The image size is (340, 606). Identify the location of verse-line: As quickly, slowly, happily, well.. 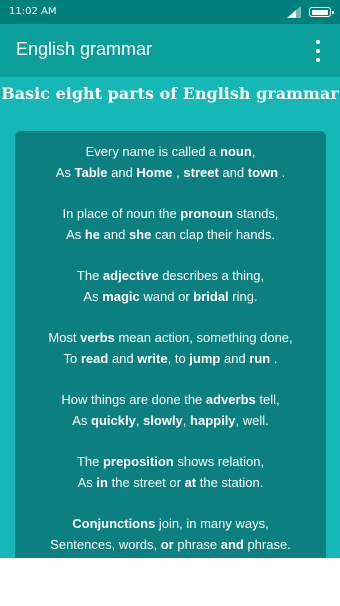
(170, 420).